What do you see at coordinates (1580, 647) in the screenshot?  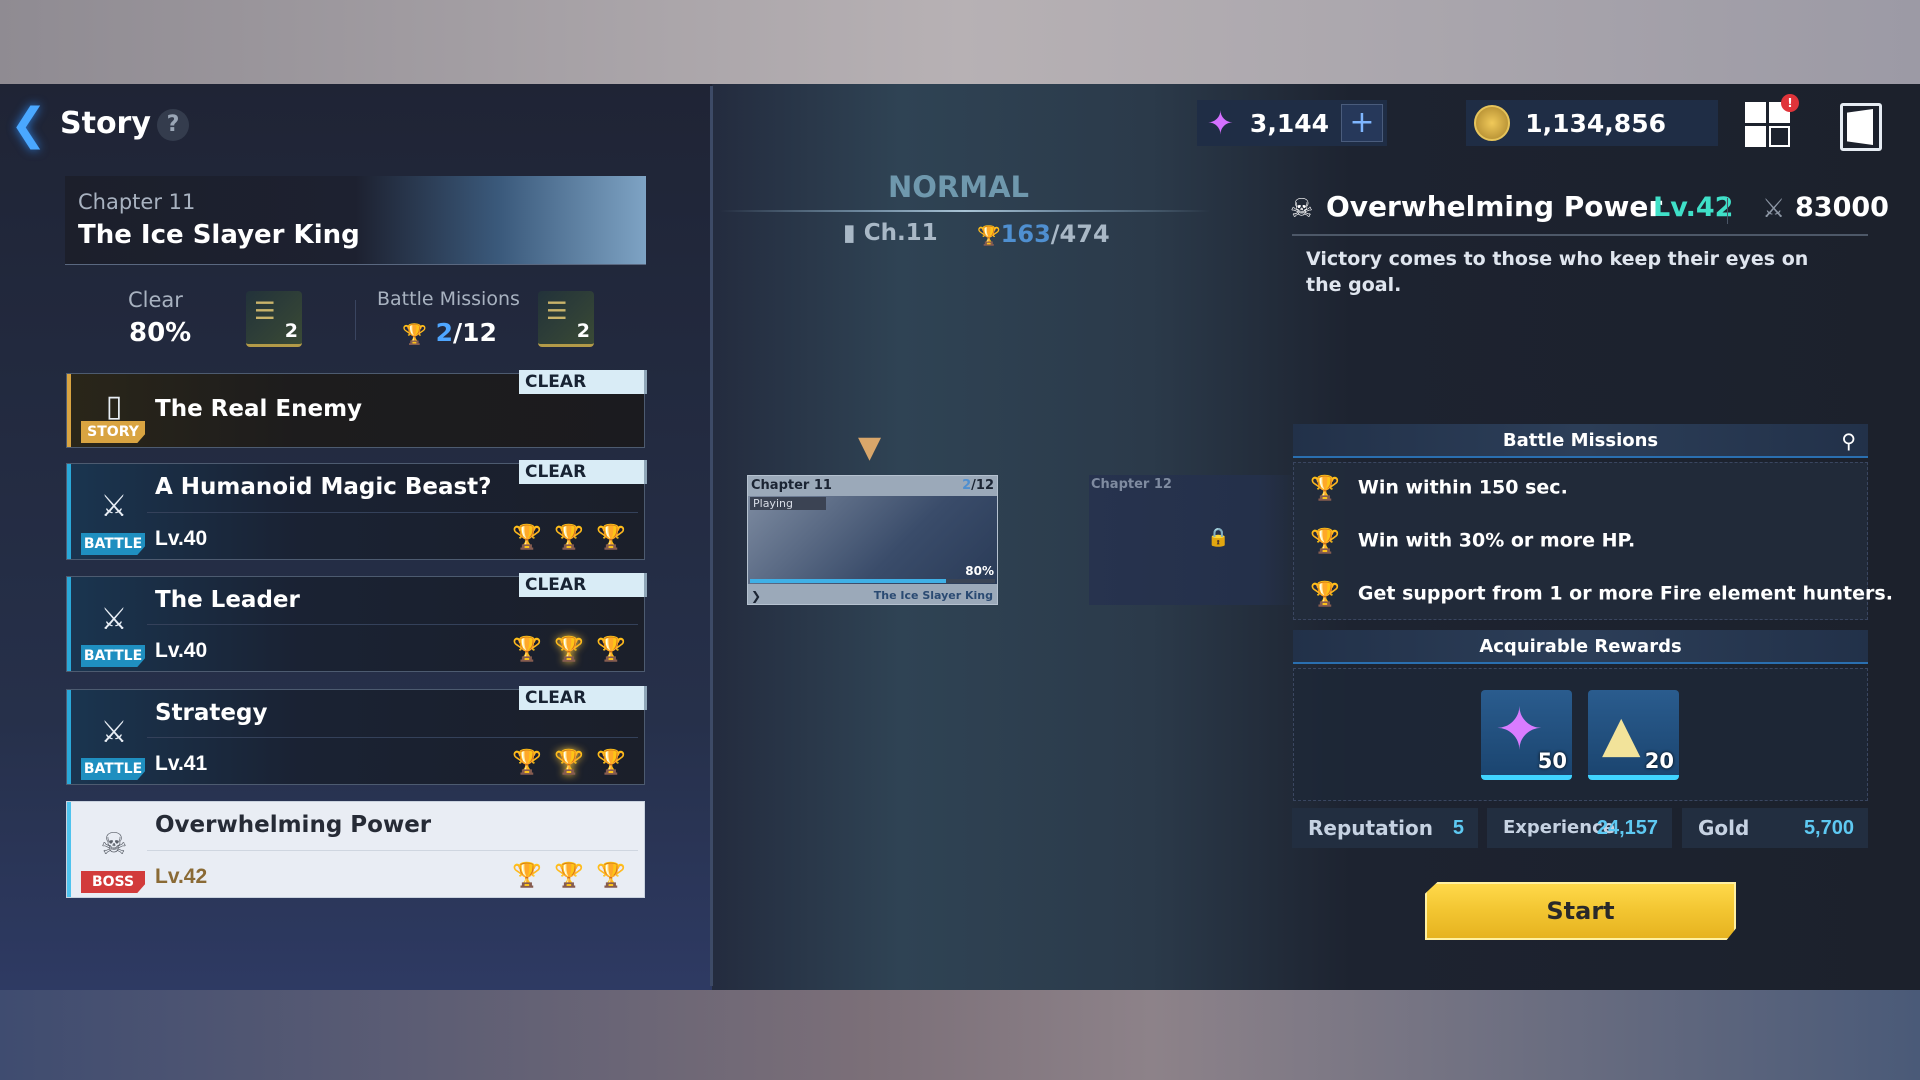 I see `rewards-header: Acquirable Rewards` at bounding box center [1580, 647].